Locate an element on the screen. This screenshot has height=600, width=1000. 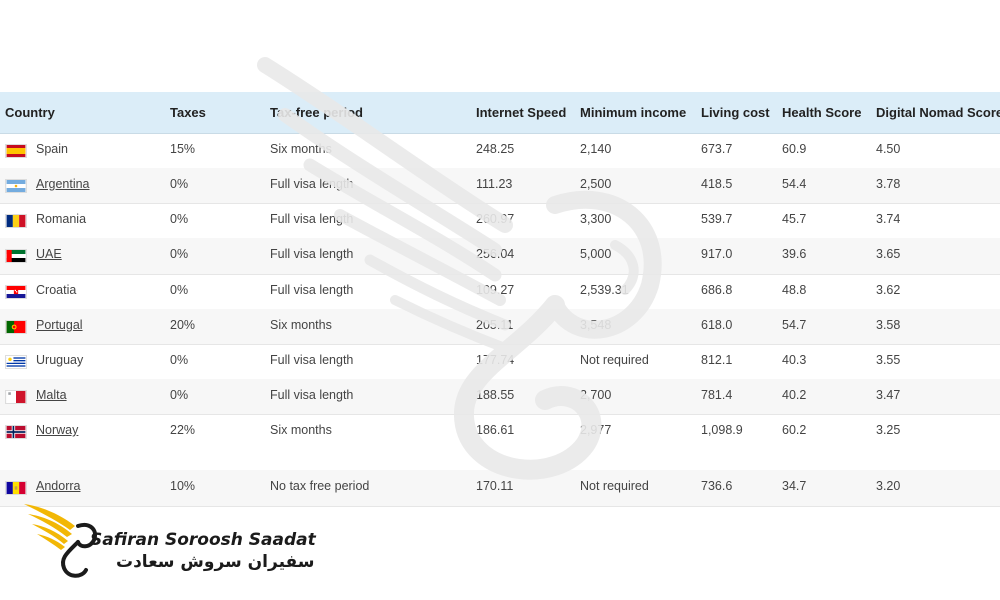
cell-internet-speed: 248.25 is located at coordinates (495, 149).